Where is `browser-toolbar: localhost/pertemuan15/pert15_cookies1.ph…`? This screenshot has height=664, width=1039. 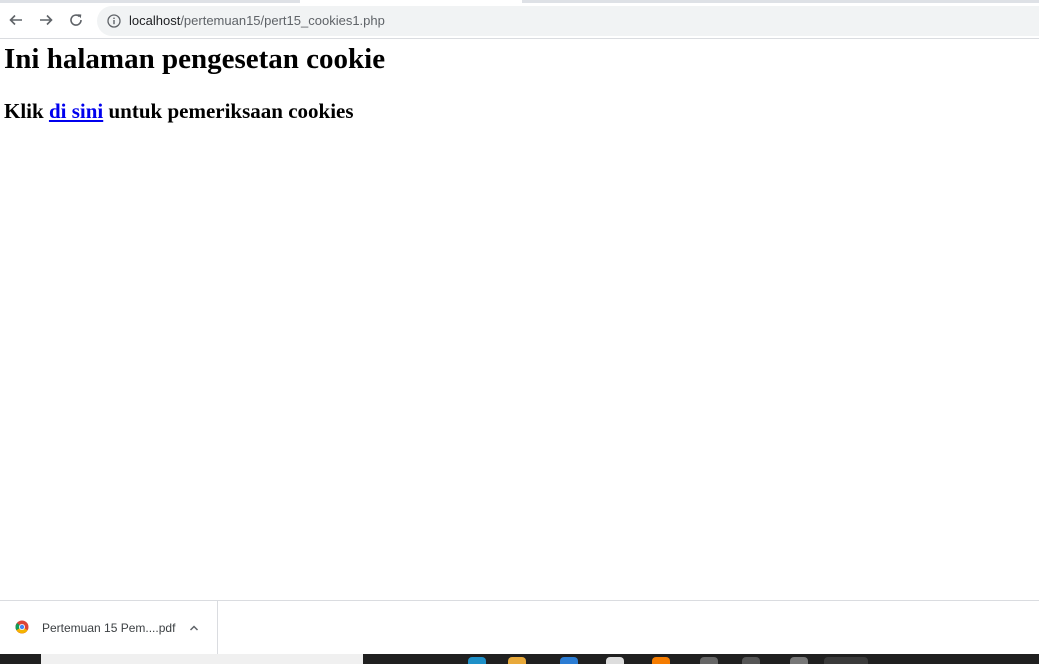 browser-toolbar: localhost/pertemuan15/pert15_cookies1.ph… is located at coordinates (519, 21).